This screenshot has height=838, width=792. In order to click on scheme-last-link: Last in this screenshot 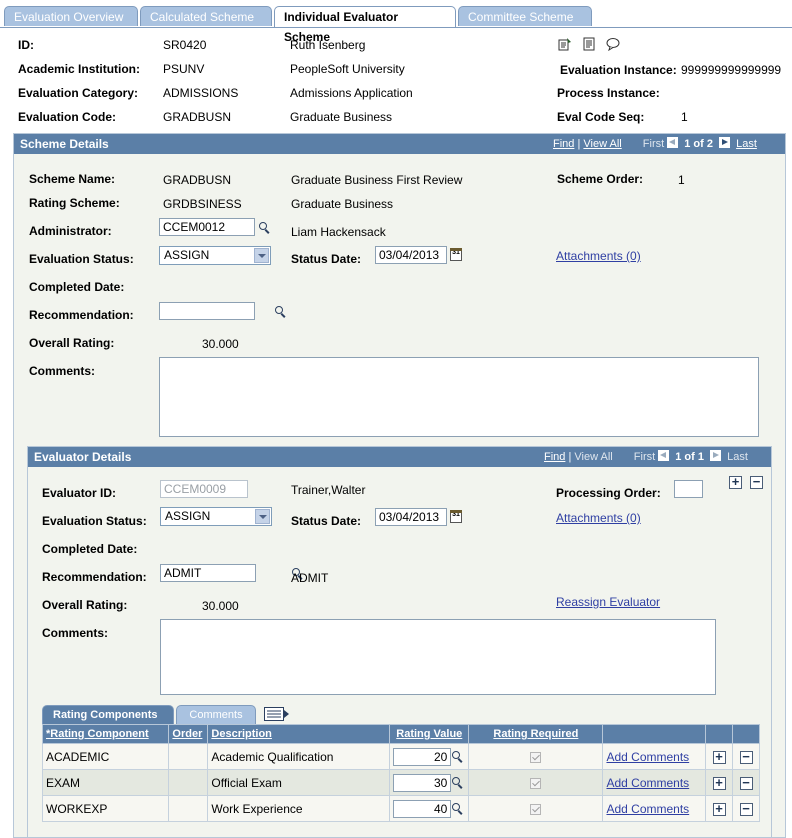, I will do `click(746, 144)`.